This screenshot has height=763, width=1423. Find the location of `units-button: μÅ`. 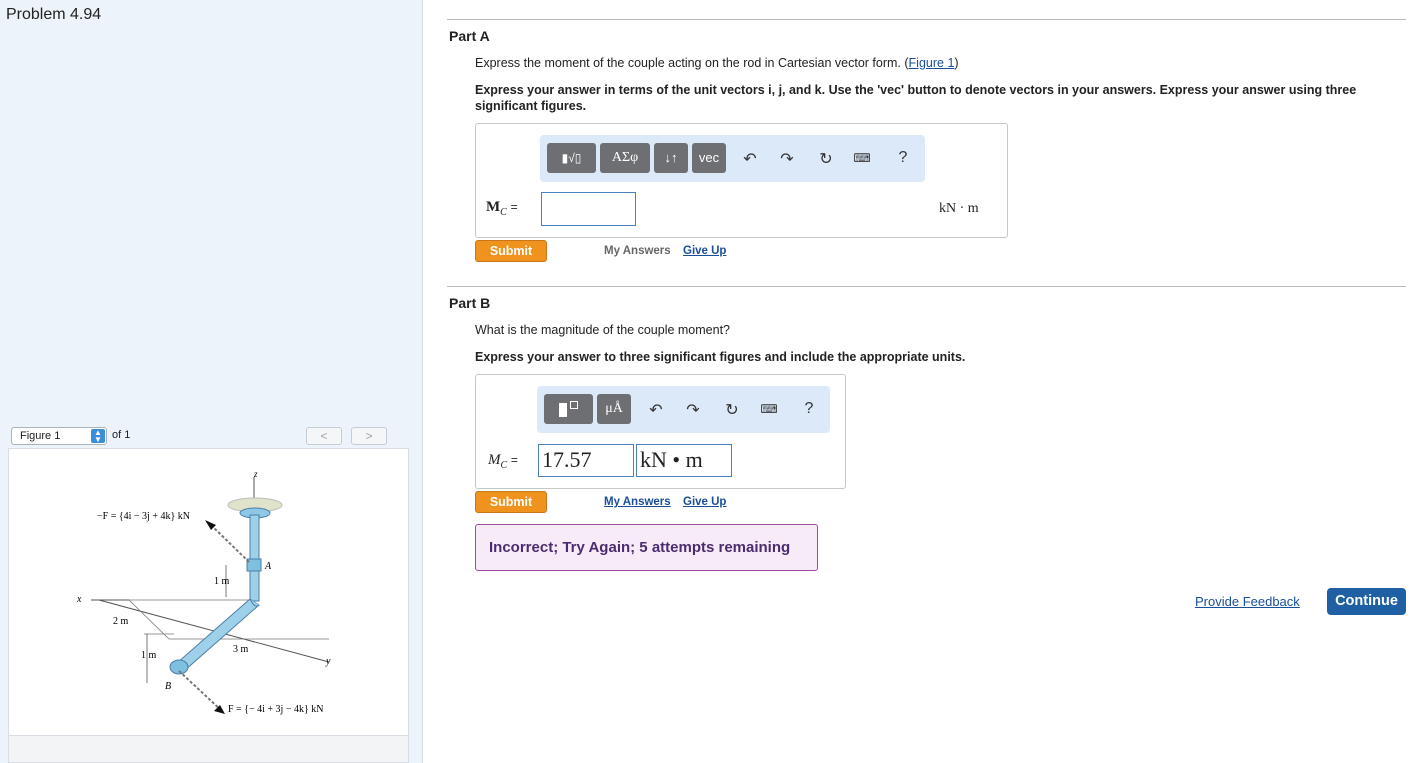

units-button: μÅ is located at coordinates (614, 409).